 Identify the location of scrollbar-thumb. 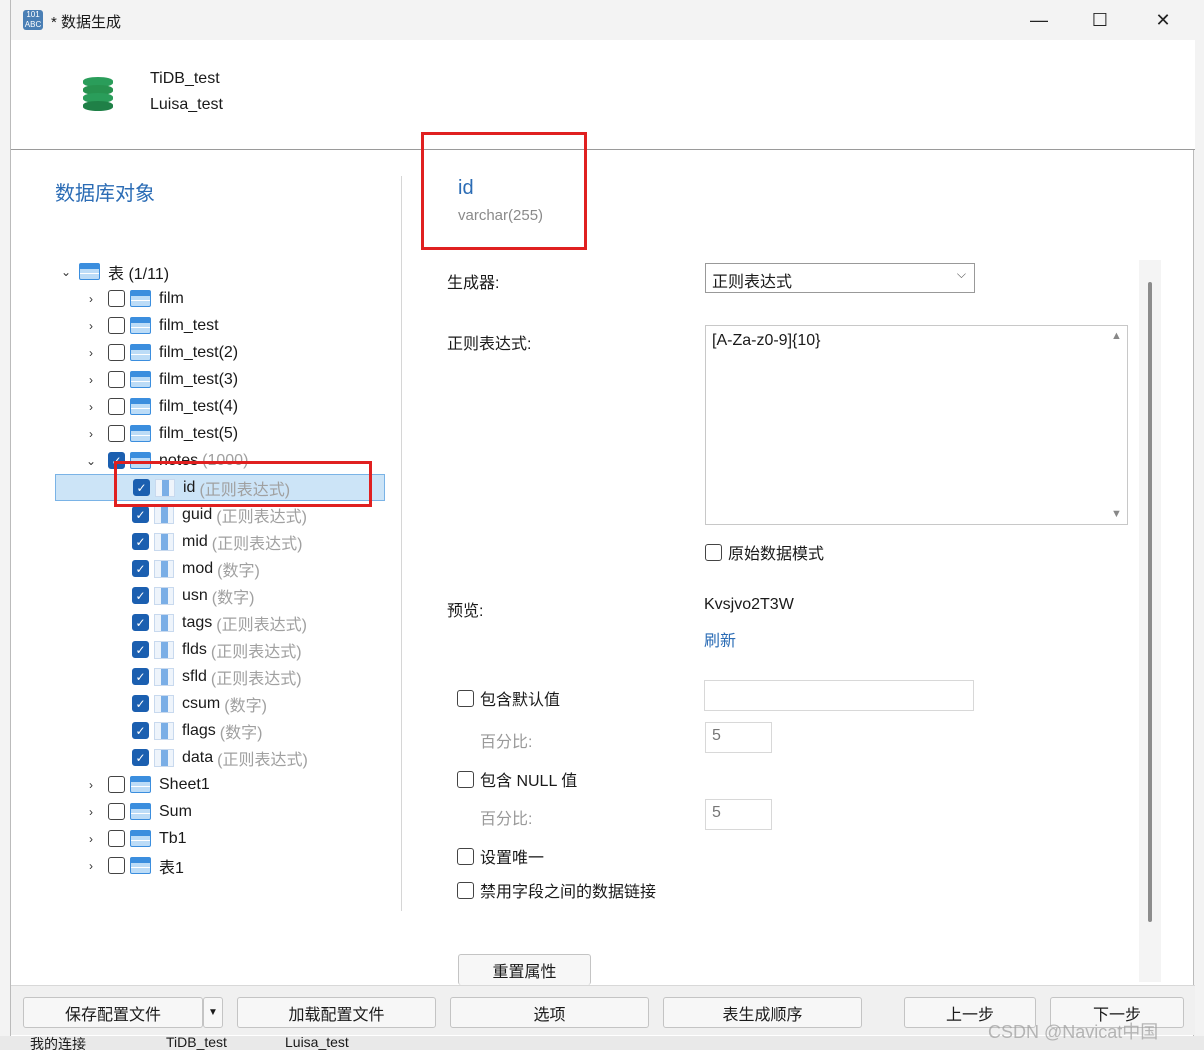
(1150, 602).